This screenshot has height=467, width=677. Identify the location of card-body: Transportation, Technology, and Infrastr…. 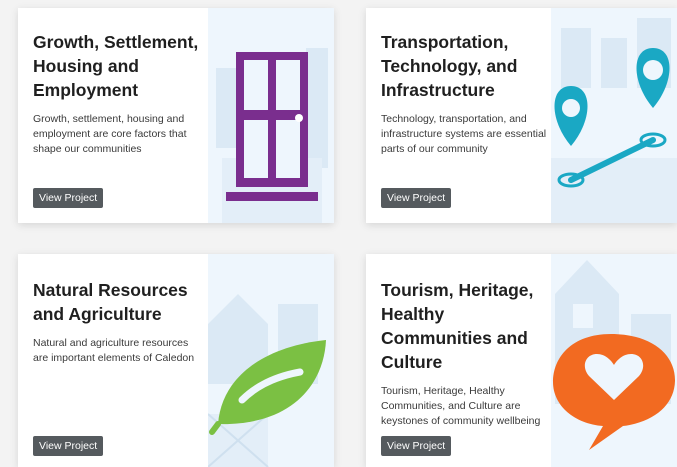
(466, 93).